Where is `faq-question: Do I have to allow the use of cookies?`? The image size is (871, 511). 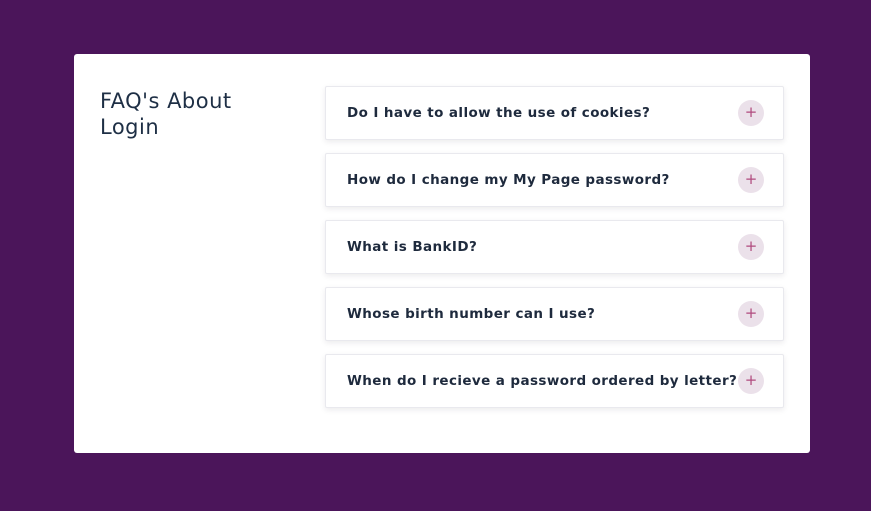
faq-question: Do I have to allow the use of cookies? is located at coordinates (499, 113).